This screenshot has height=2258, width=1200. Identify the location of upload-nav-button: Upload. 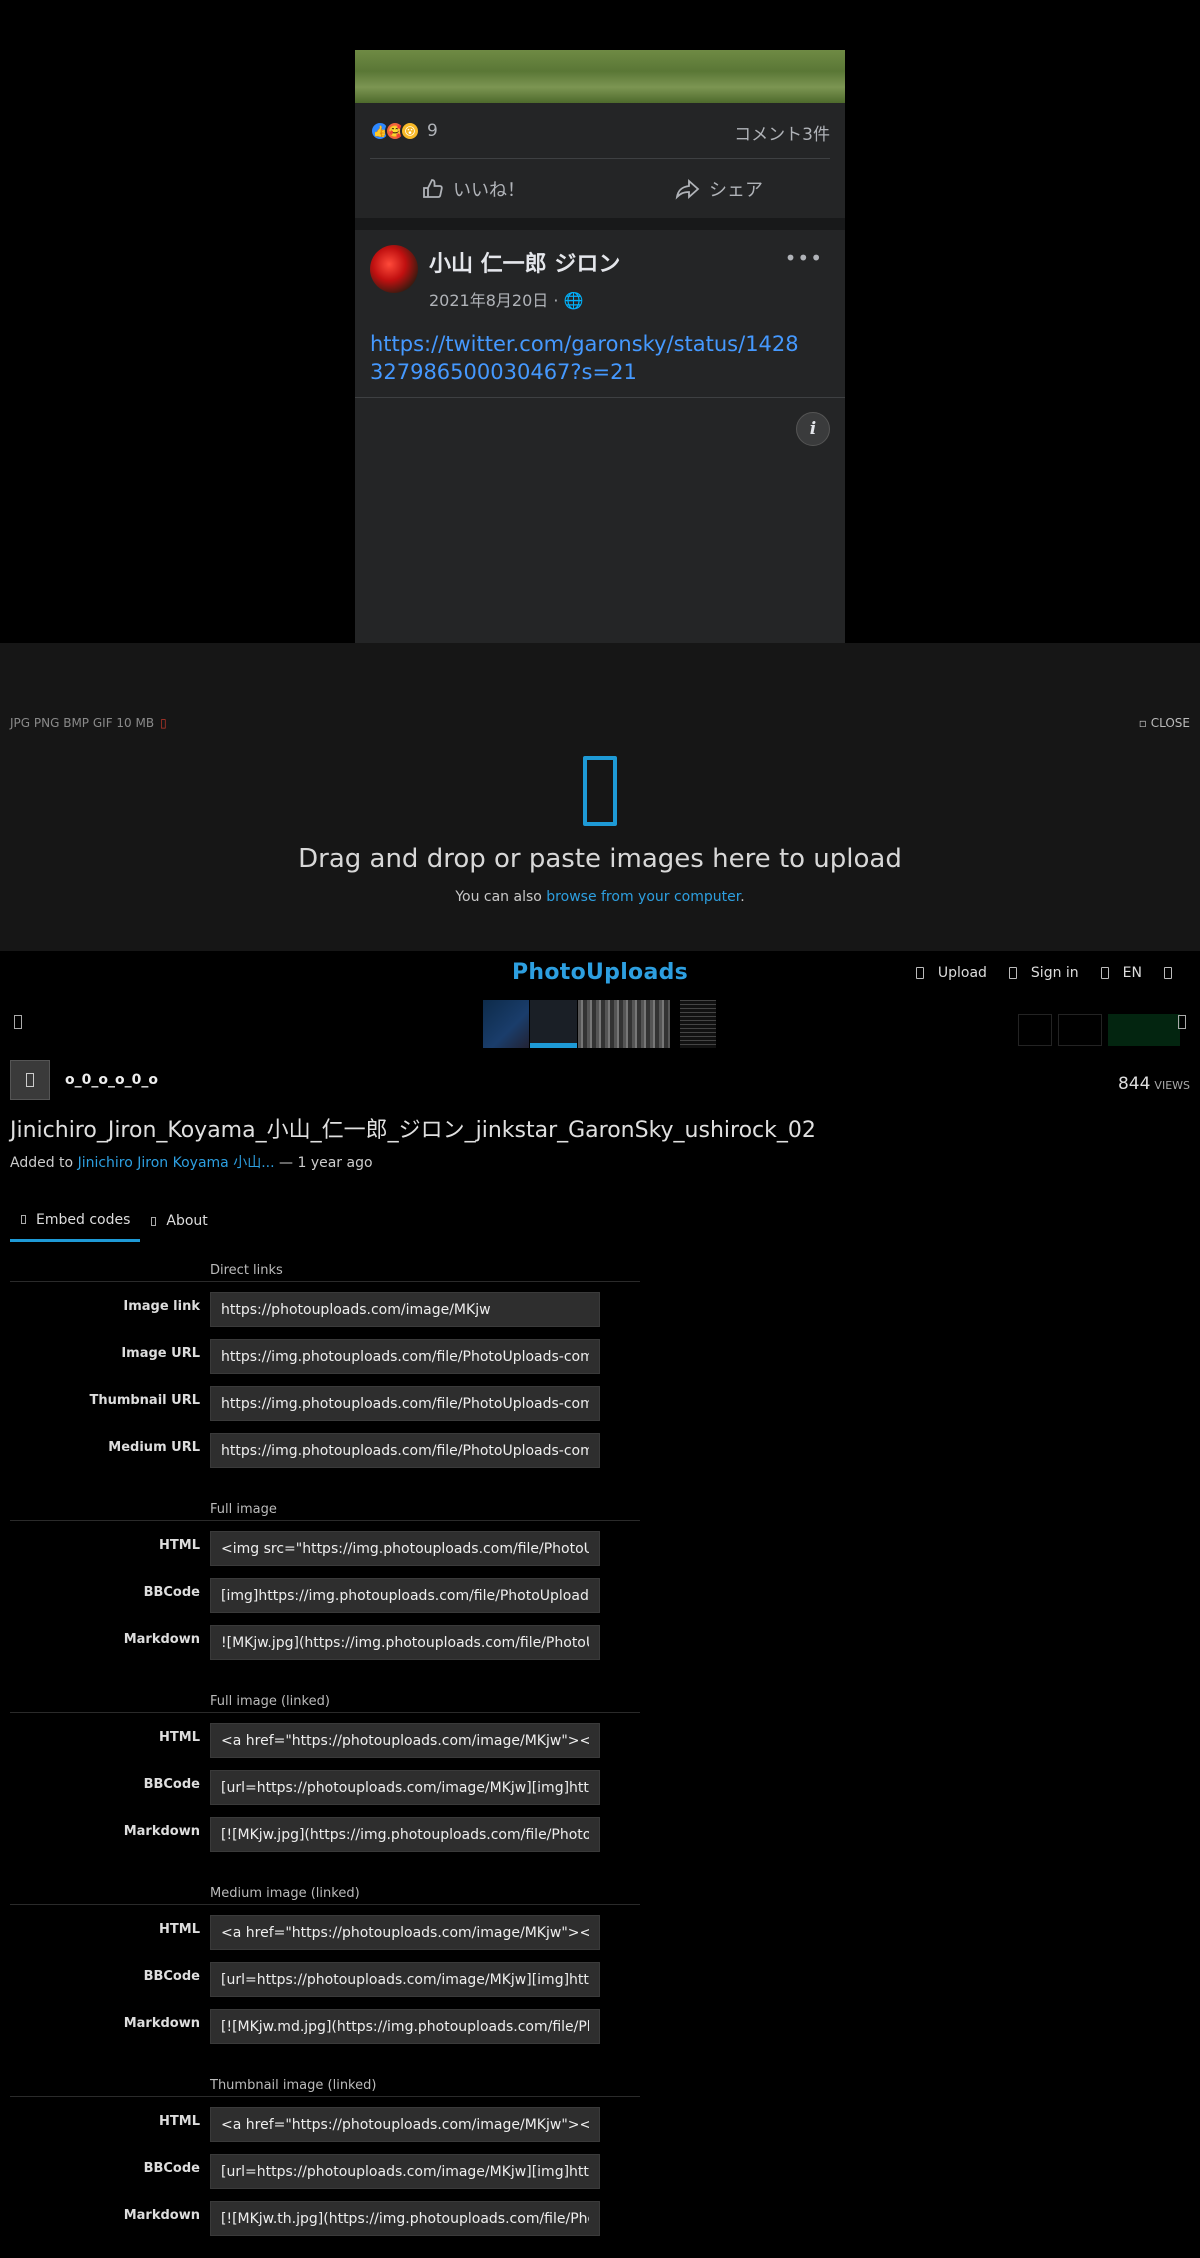
(951, 973).